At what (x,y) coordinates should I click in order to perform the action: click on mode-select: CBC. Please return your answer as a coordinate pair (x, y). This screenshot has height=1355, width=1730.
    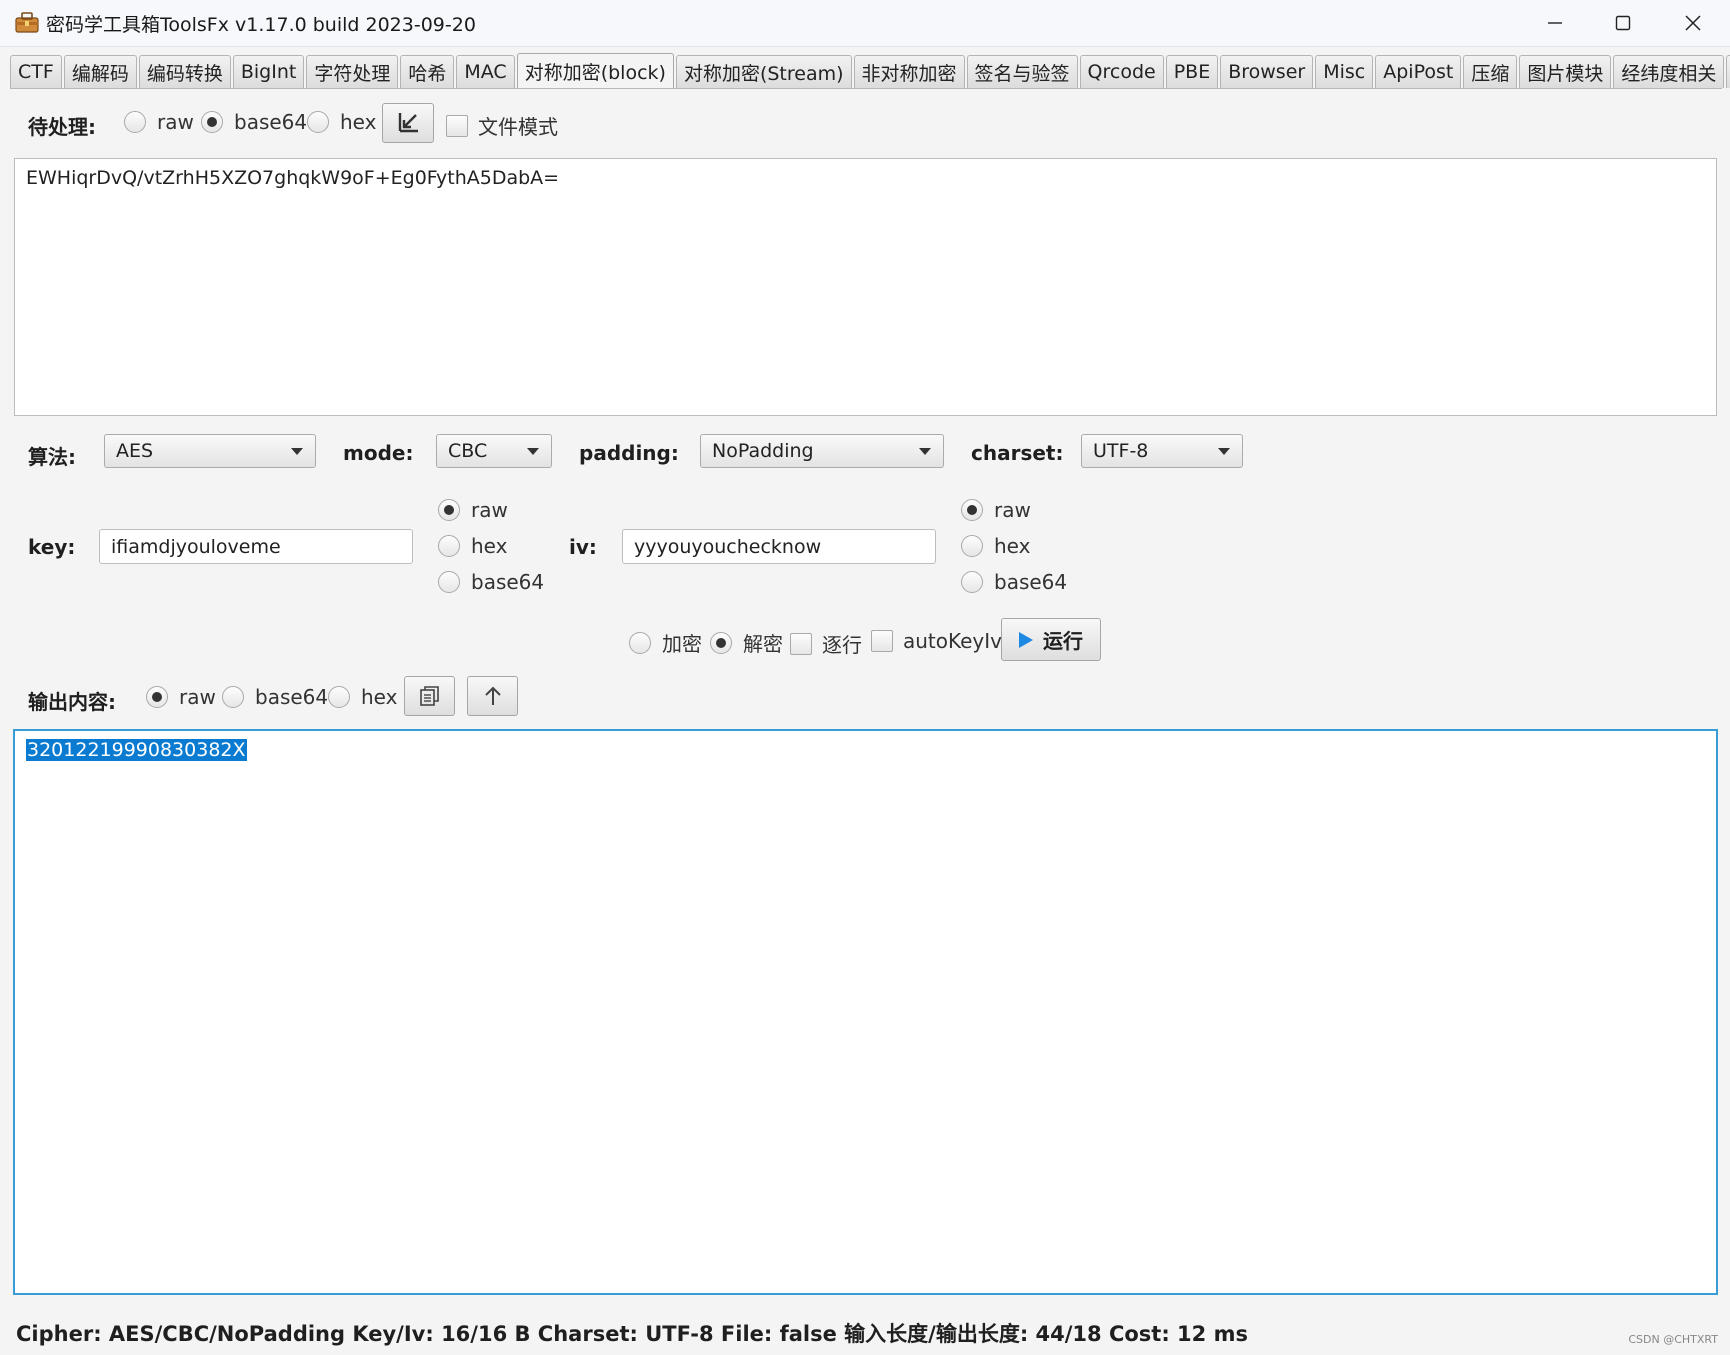
    Looking at the image, I should click on (494, 451).